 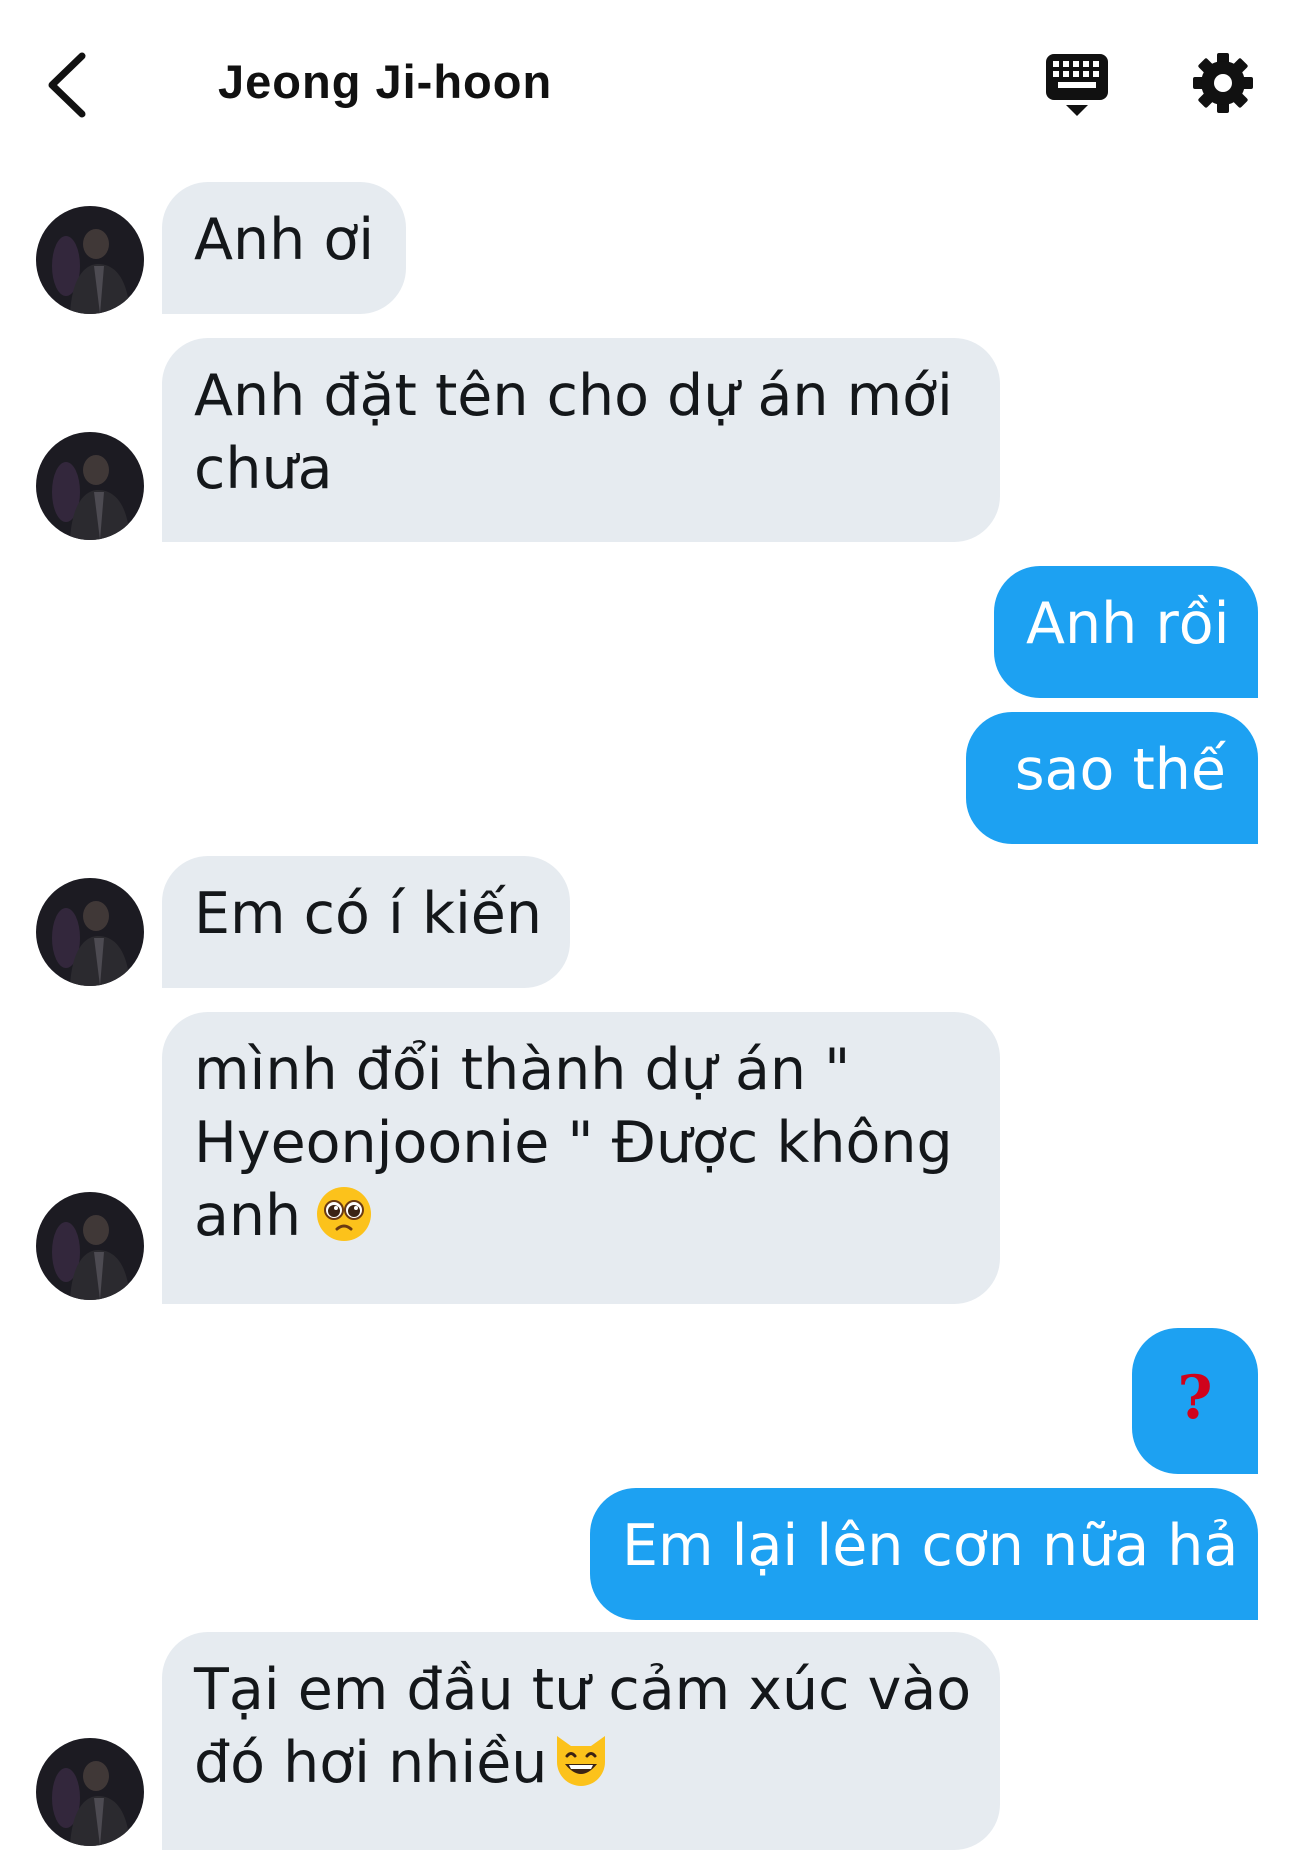 I want to click on message-line: đó hơi nhiều, so click(x=581, y=1767).